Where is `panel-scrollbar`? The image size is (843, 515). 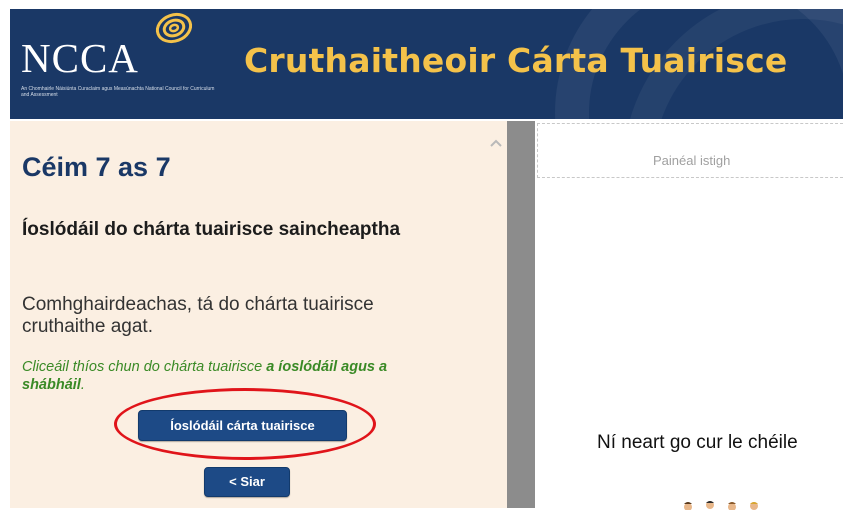
panel-scrollbar is located at coordinates (495, 314).